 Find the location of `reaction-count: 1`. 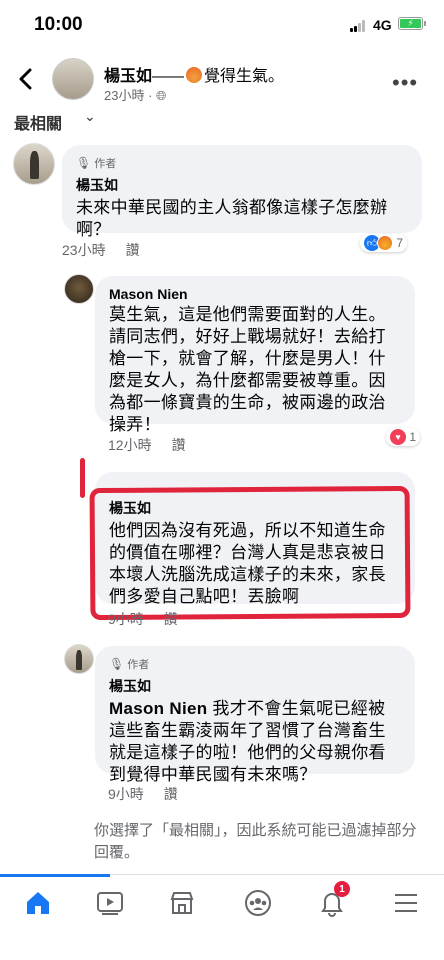

reaction-count: 1 is located at coordinates (413, 437).